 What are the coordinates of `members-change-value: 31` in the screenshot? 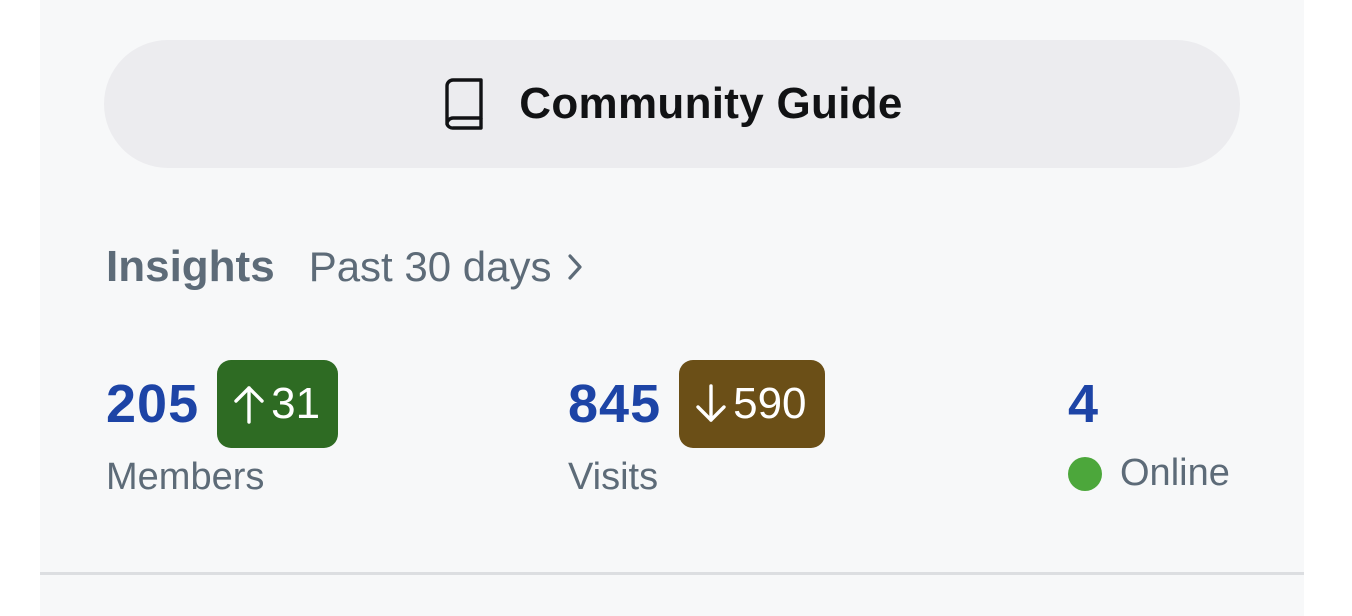 It's located at (296, 403).